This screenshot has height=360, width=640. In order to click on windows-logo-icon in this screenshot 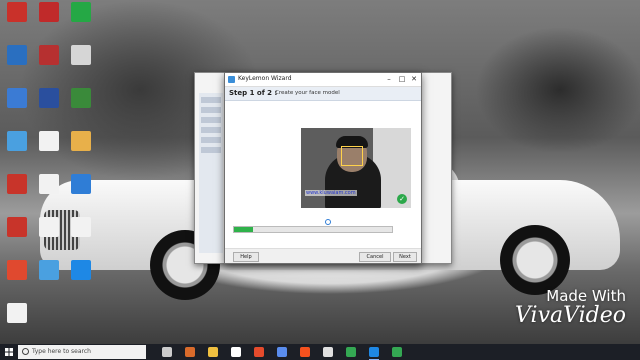, I will do `click(9, 352)`.